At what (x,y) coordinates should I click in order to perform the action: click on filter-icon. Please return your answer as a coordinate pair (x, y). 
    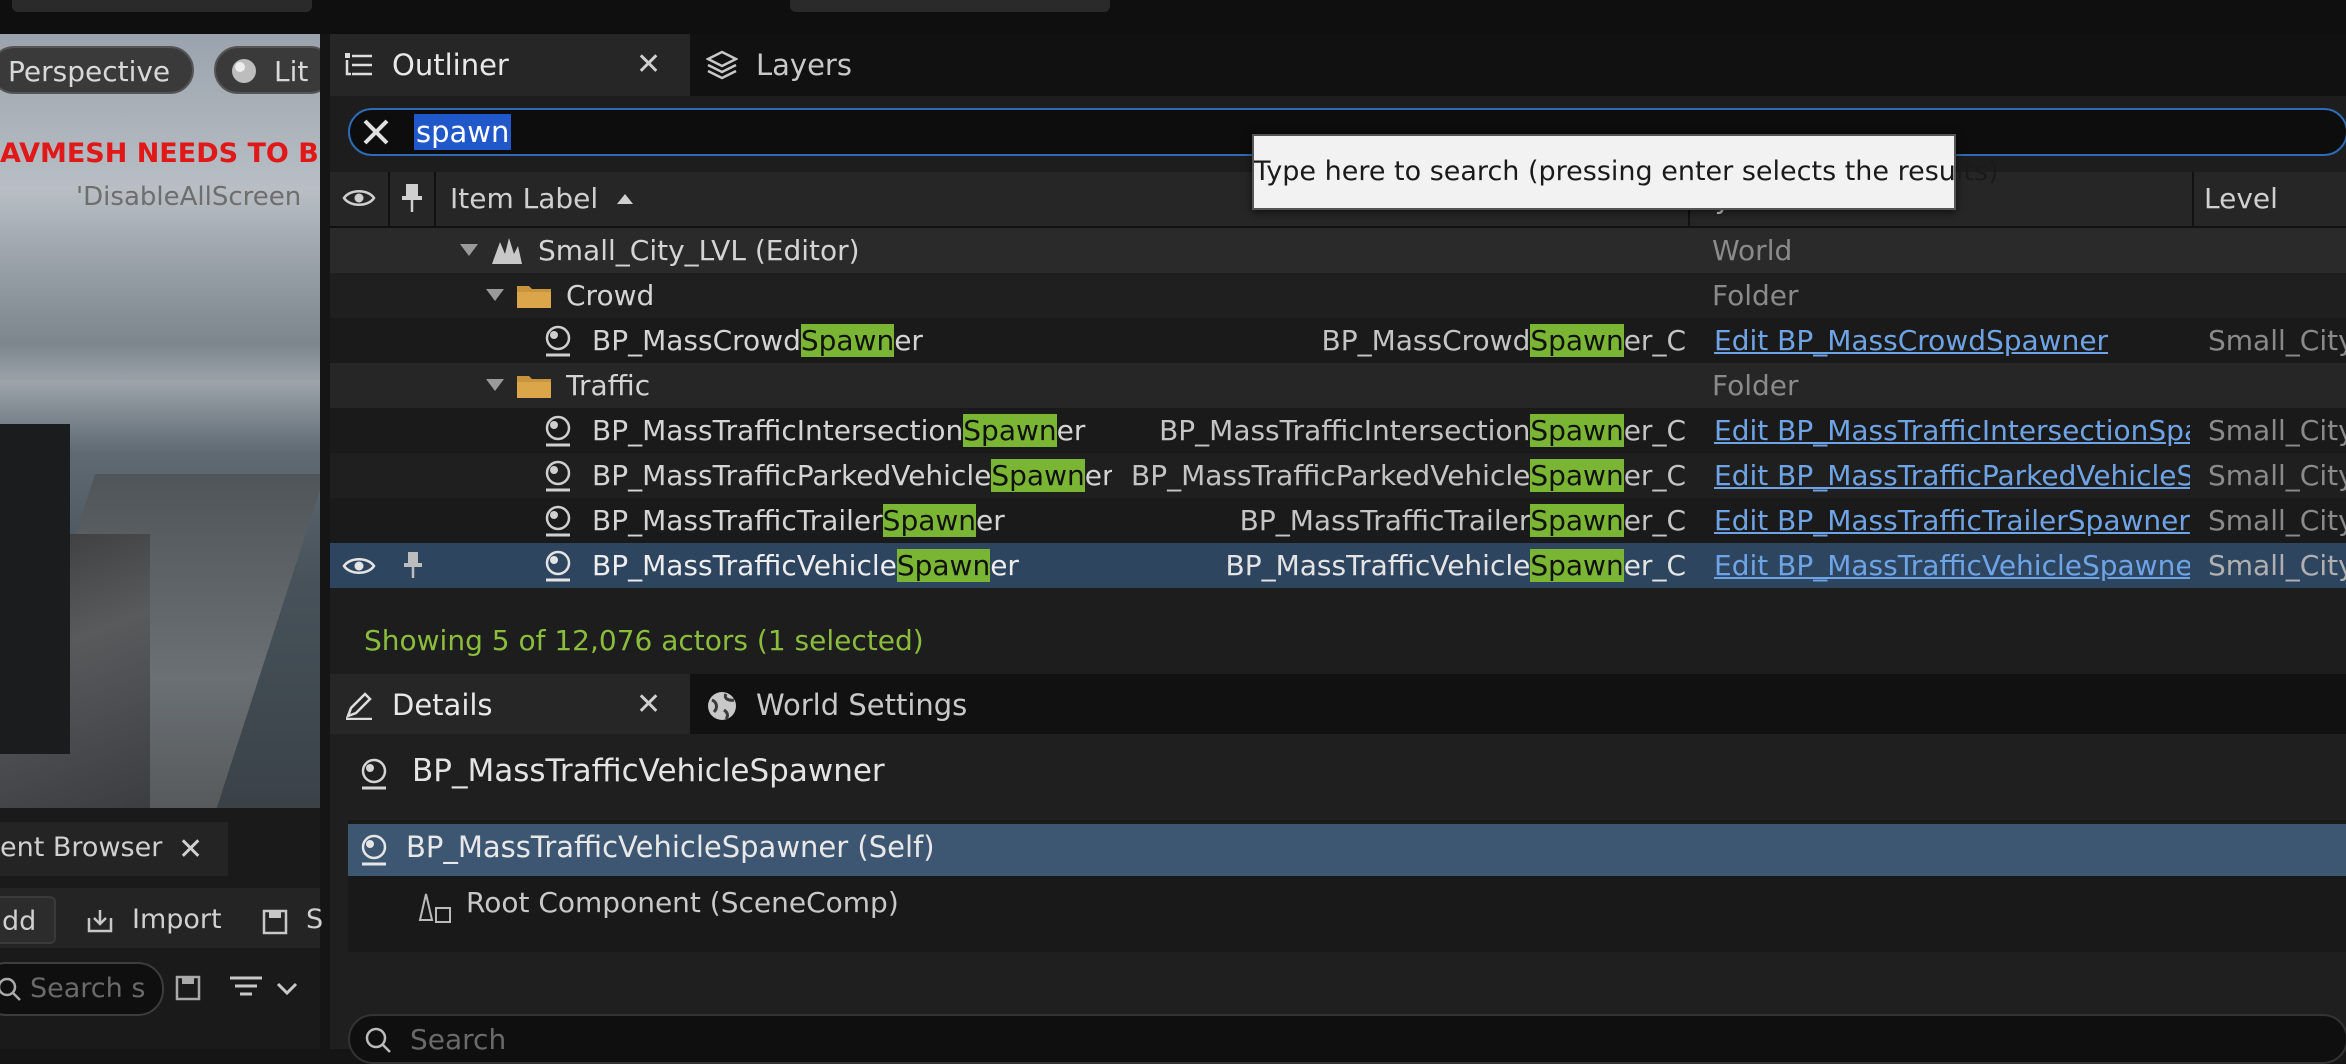
    Looking at the image, I should click on (265, 988).